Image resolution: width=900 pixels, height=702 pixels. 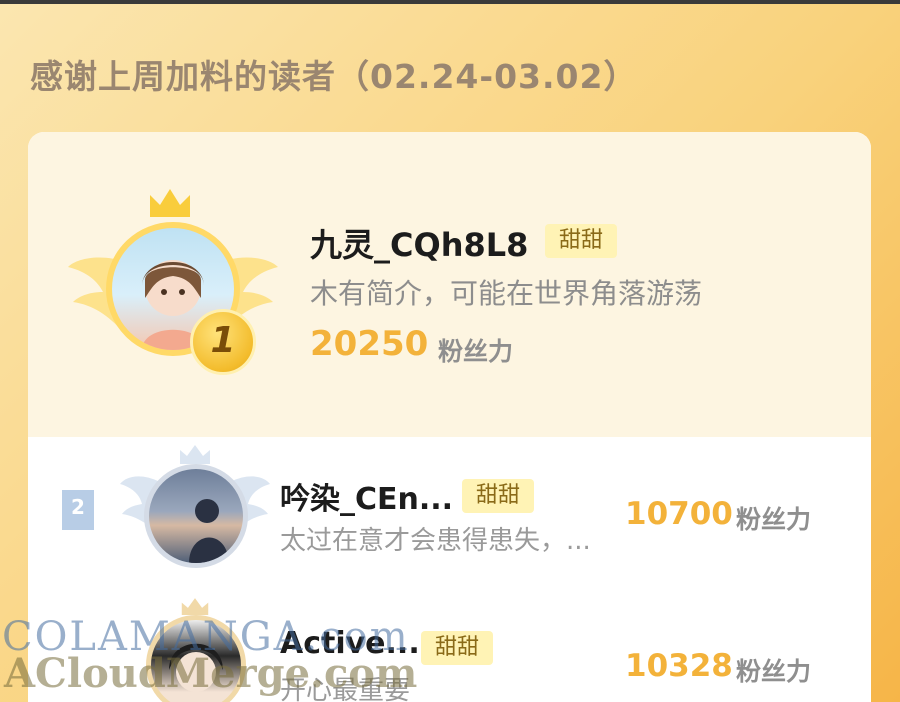 I want to click on rank3-avatar, so click(x=196, y=658).